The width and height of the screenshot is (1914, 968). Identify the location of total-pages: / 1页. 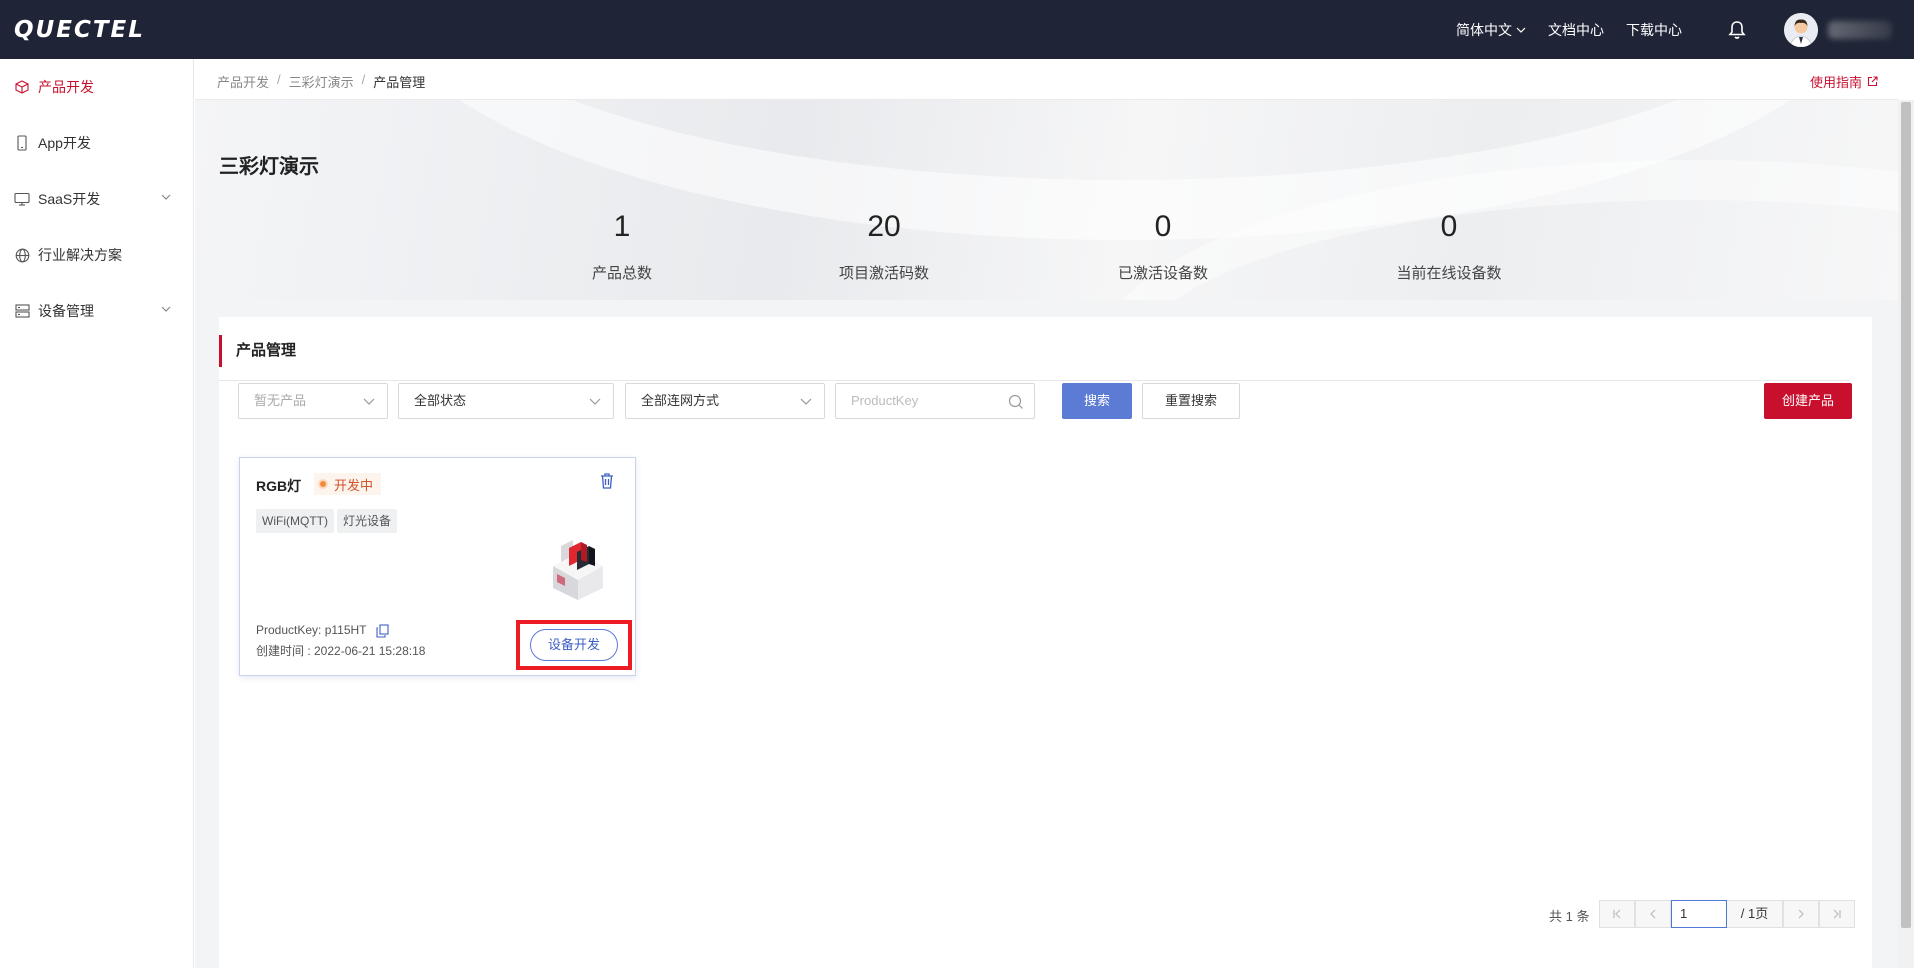
(1755, 914).